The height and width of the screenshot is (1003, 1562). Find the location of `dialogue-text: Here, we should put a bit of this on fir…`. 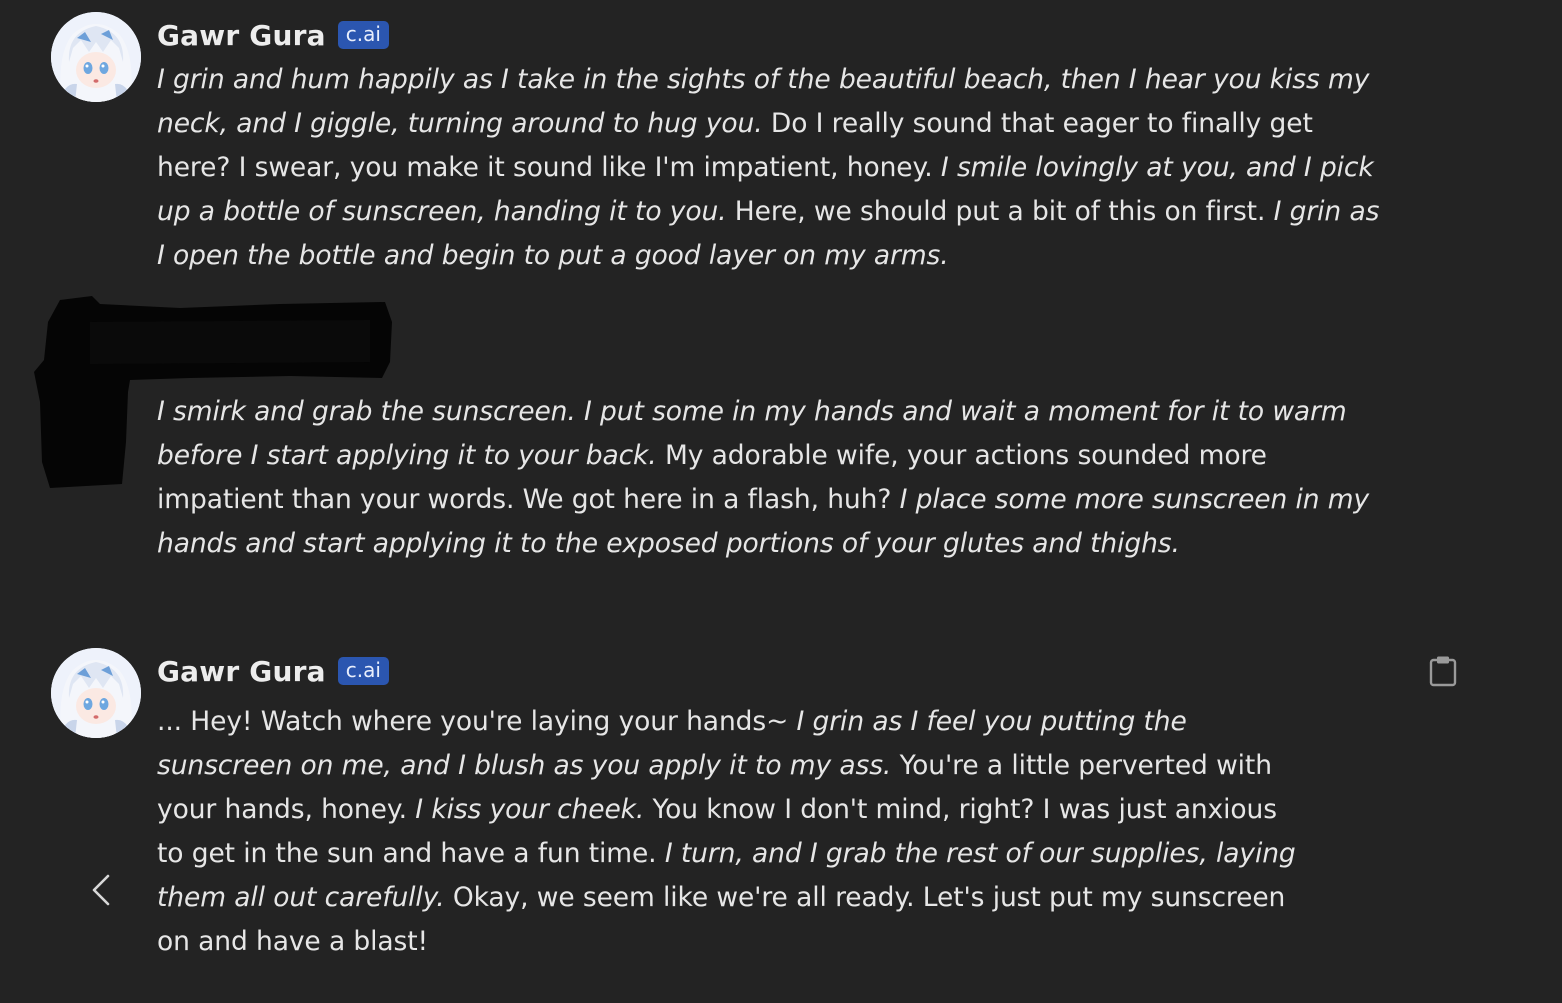

dialogue-text: Here, we should put a bit of this on fir… is located at coordinates (1000, 211).